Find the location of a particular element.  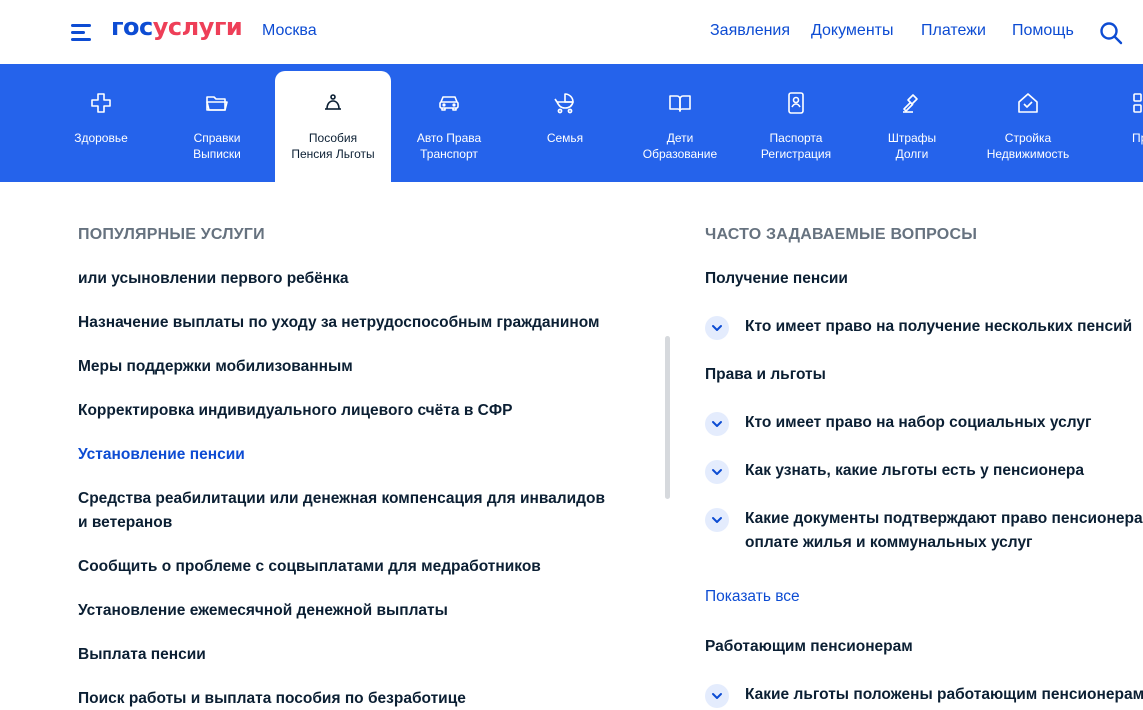

faq-title: ЧАСТО ЗАДАВАЕМЫЕ ВОПРОСЫ is located at coordinates (841, 234).